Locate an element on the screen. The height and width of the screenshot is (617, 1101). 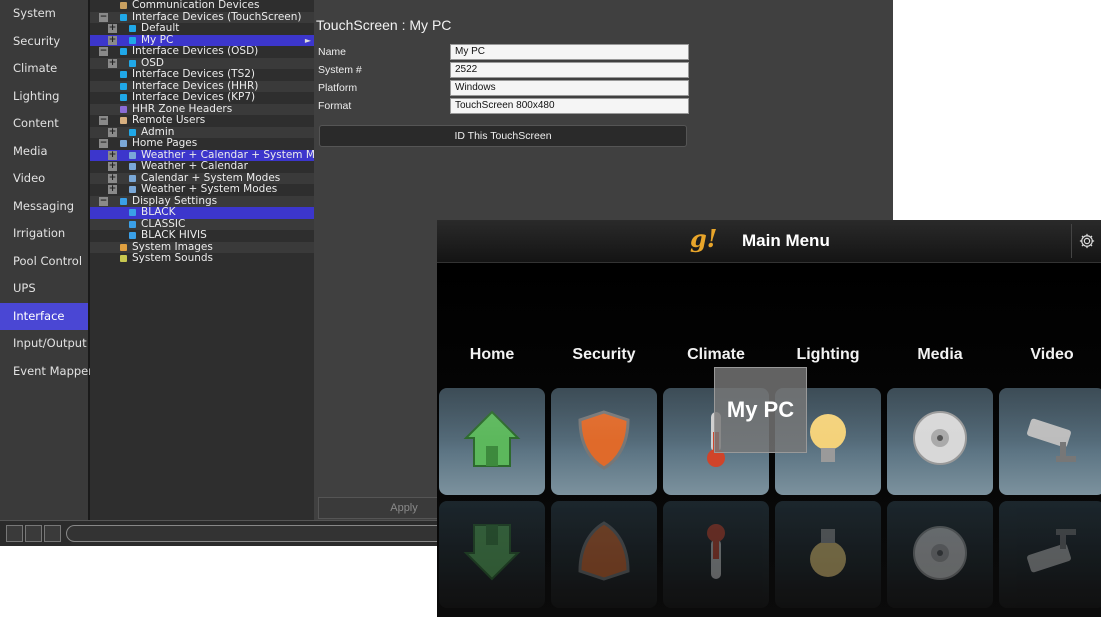
nav-item-input-output: Input/Output is located at coordinates (44, 344).